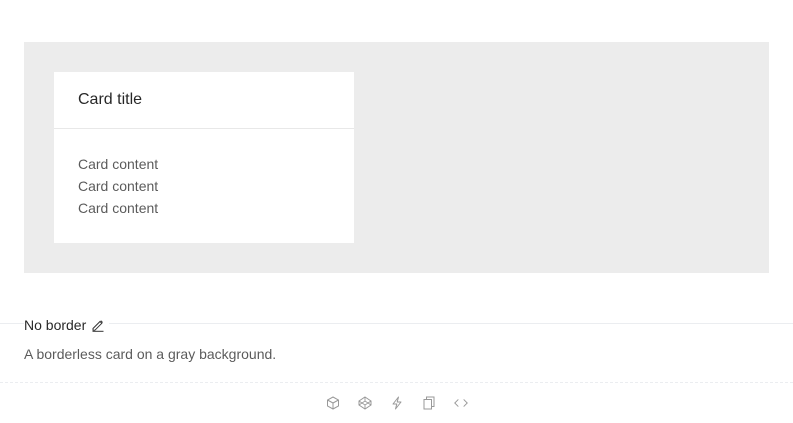 Image resolution: width=793 pixels, height=423 pixels. I want to click on demo-title: No border, so click(67, 325).